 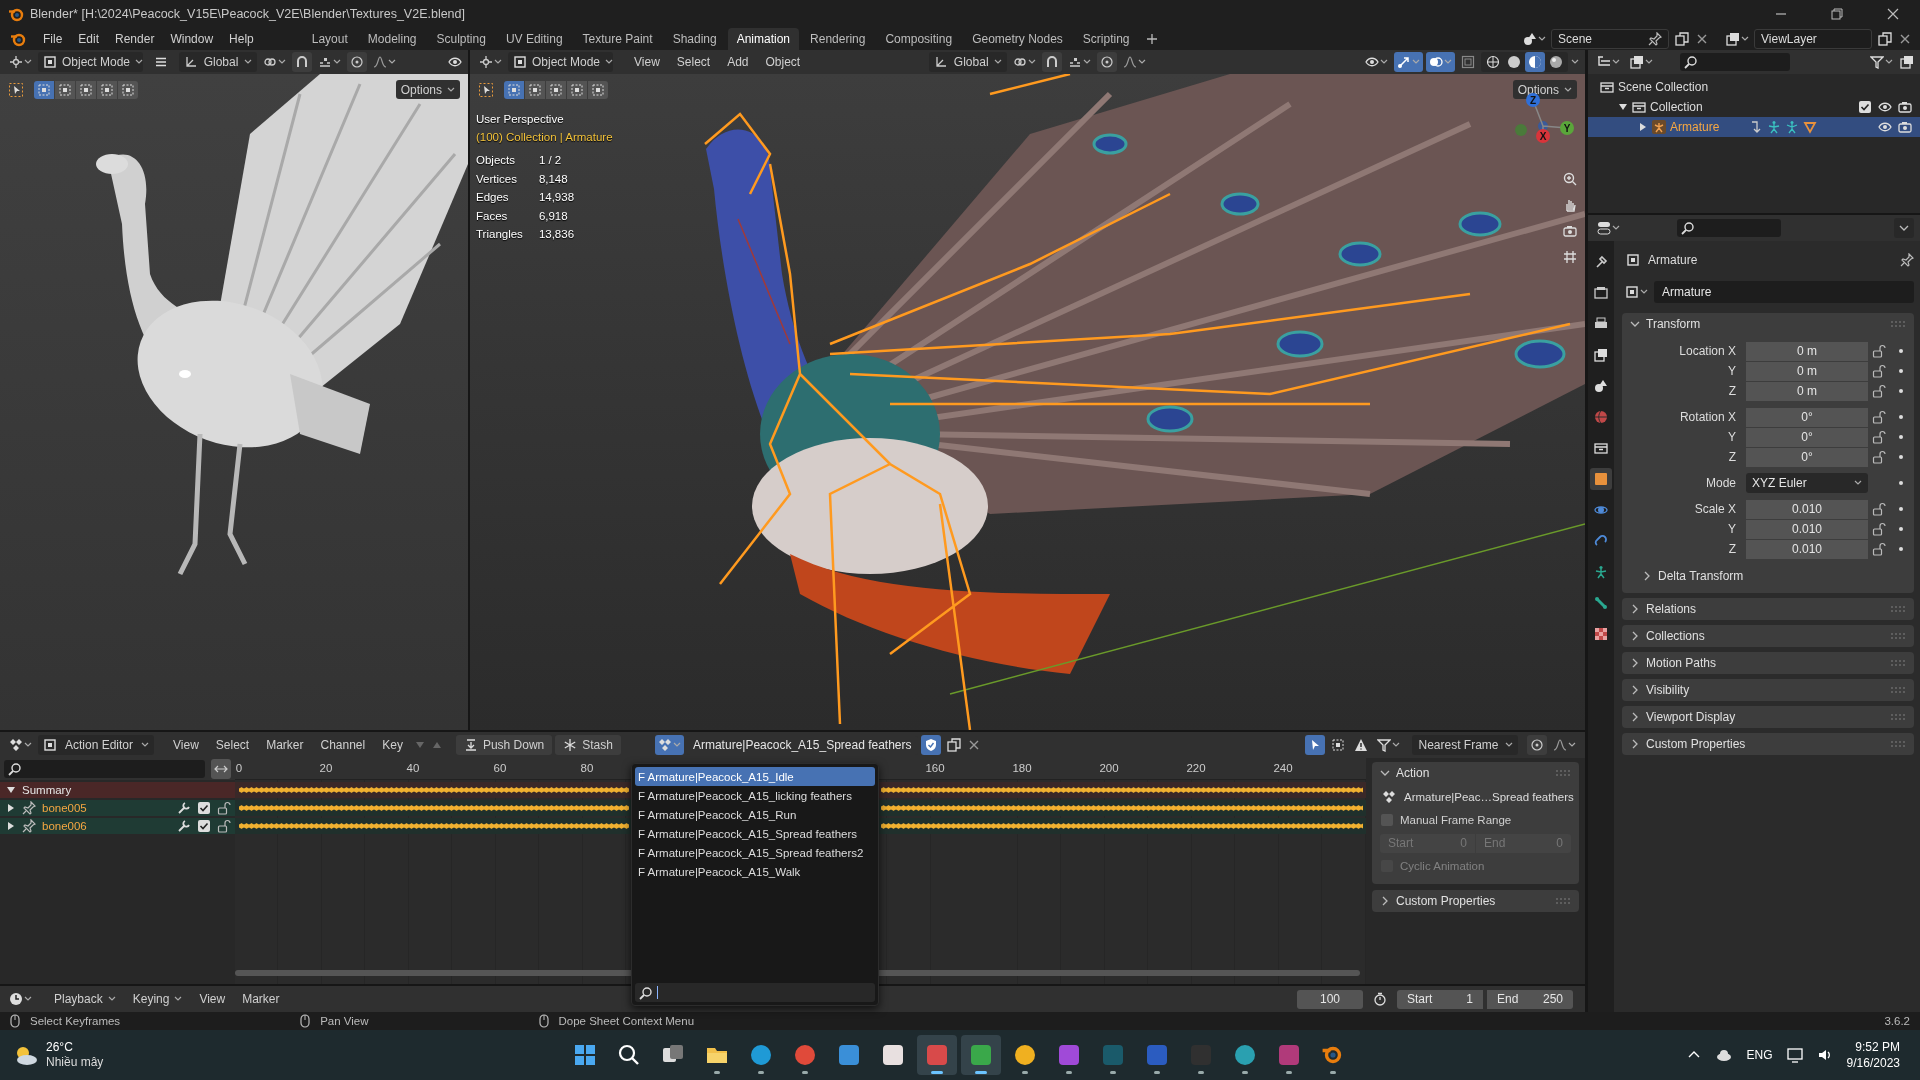 I want to click on menu-dropdown: Keying, so click(x=157, y=999).